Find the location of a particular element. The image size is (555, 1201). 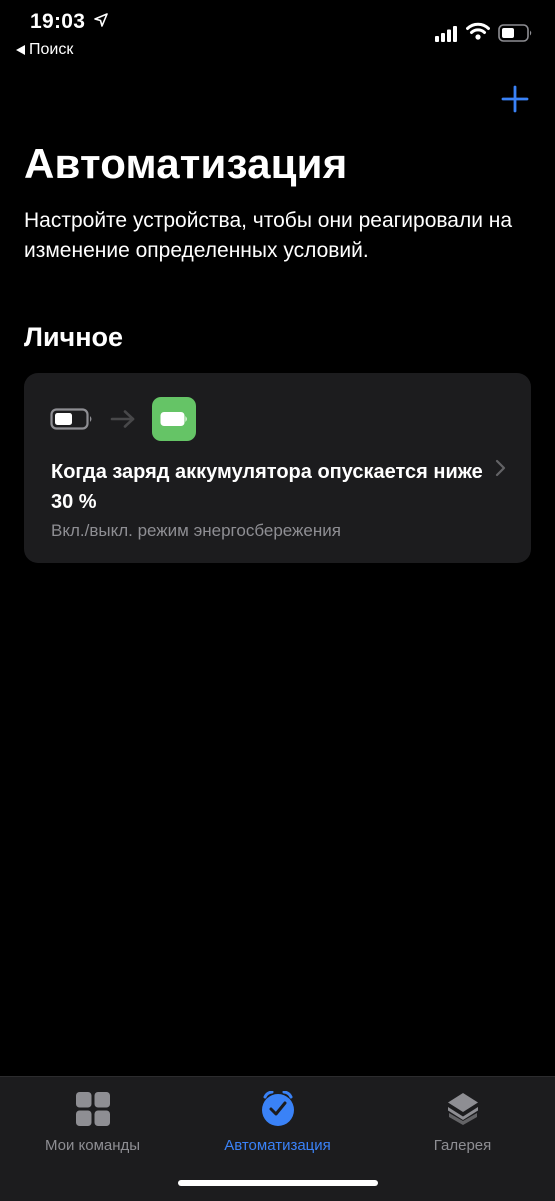

home-indicator is located at coordinates (278, 1183).